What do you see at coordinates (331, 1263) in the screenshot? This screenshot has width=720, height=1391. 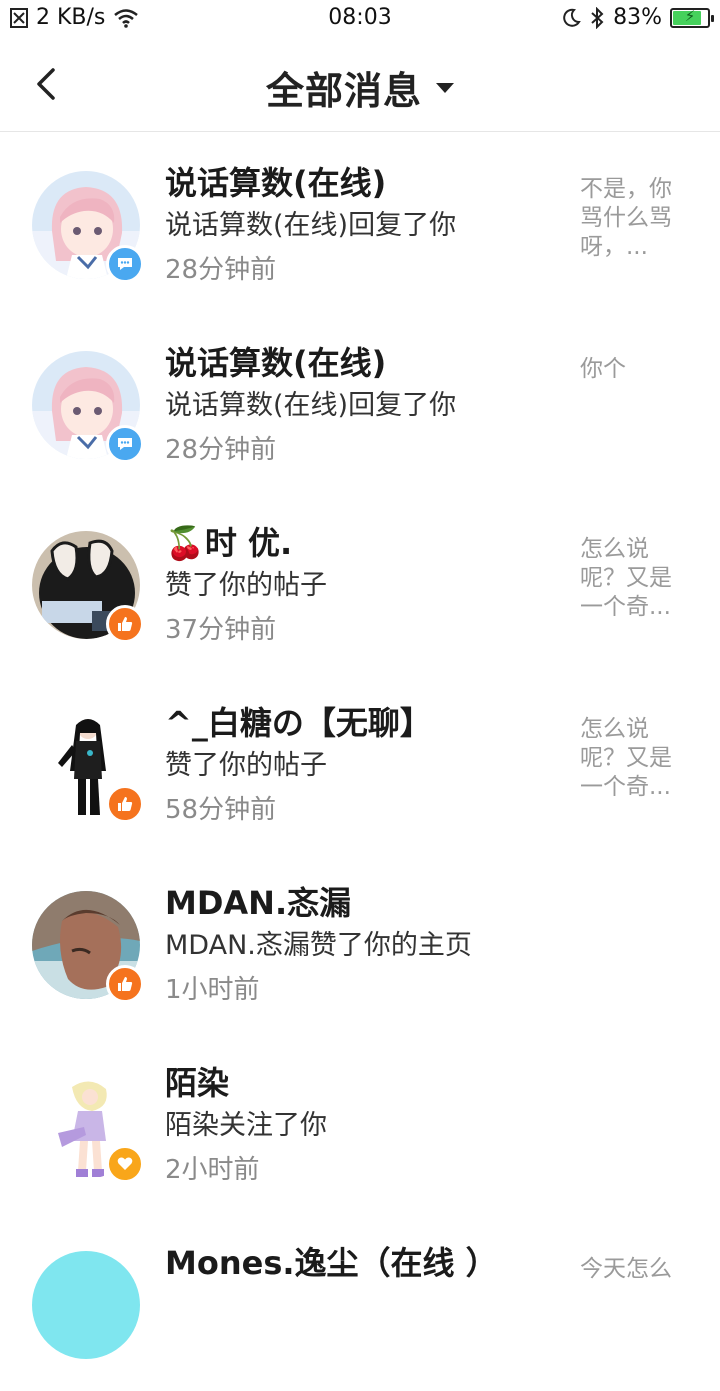 I see `sender-name-text: Mones.逸尘（在线 ）` at bounding box center [331, 1263].